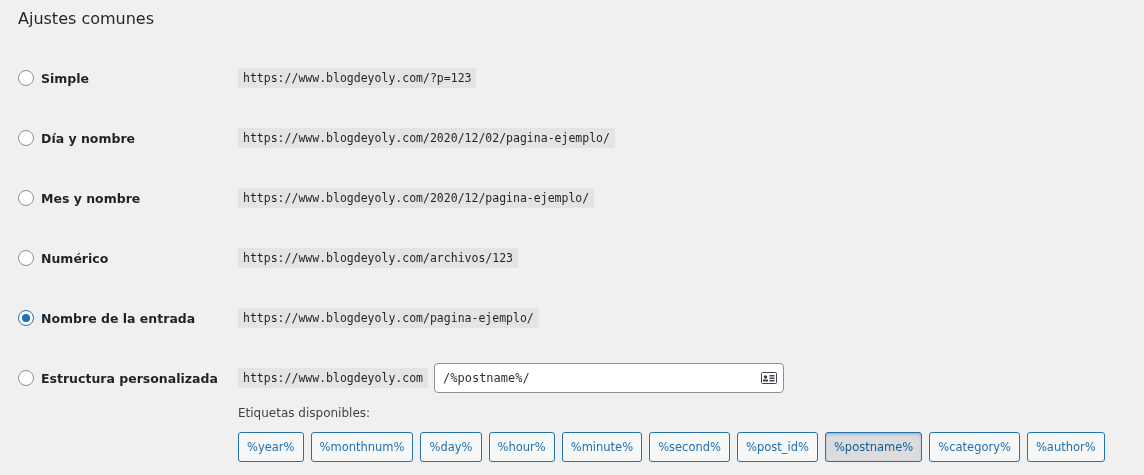 This screenshot has height=475, width=1144. I want to click on option-label: Mes y nombre, so click(91, 198).